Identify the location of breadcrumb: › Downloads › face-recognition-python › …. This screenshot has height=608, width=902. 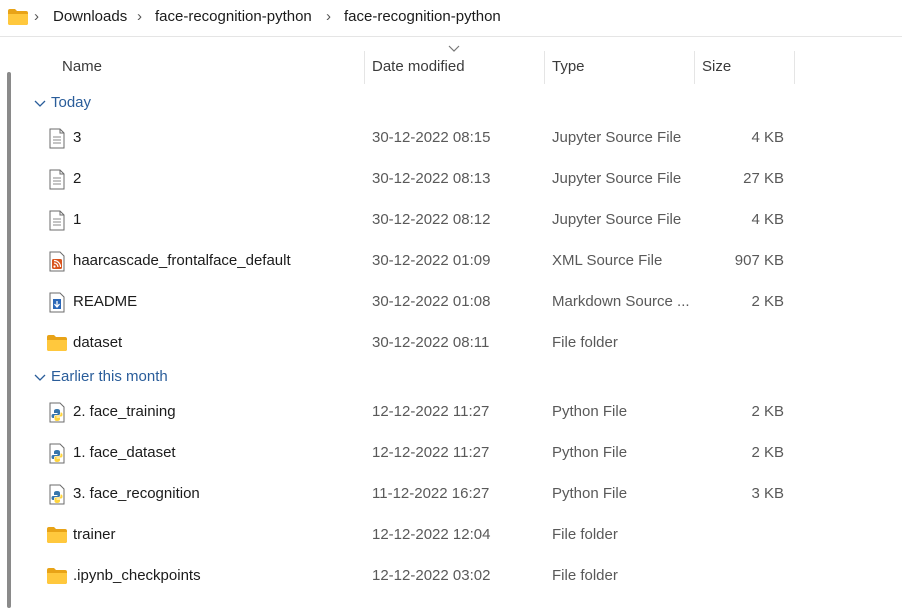
(451, 18).